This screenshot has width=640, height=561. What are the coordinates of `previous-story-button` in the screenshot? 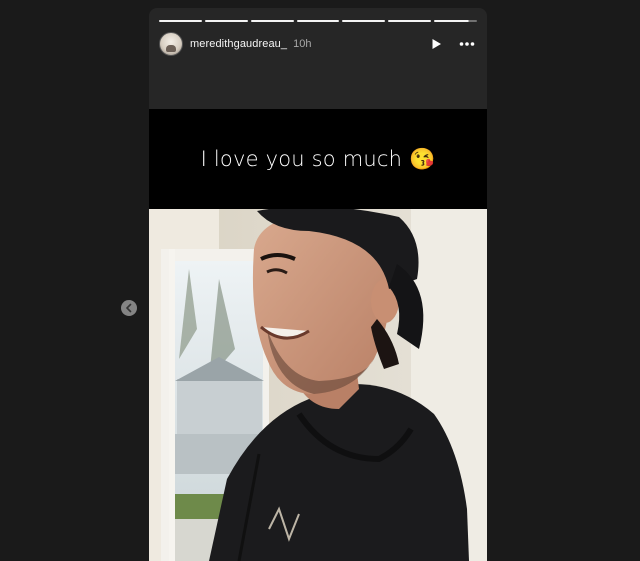 It's located at (129, 308).